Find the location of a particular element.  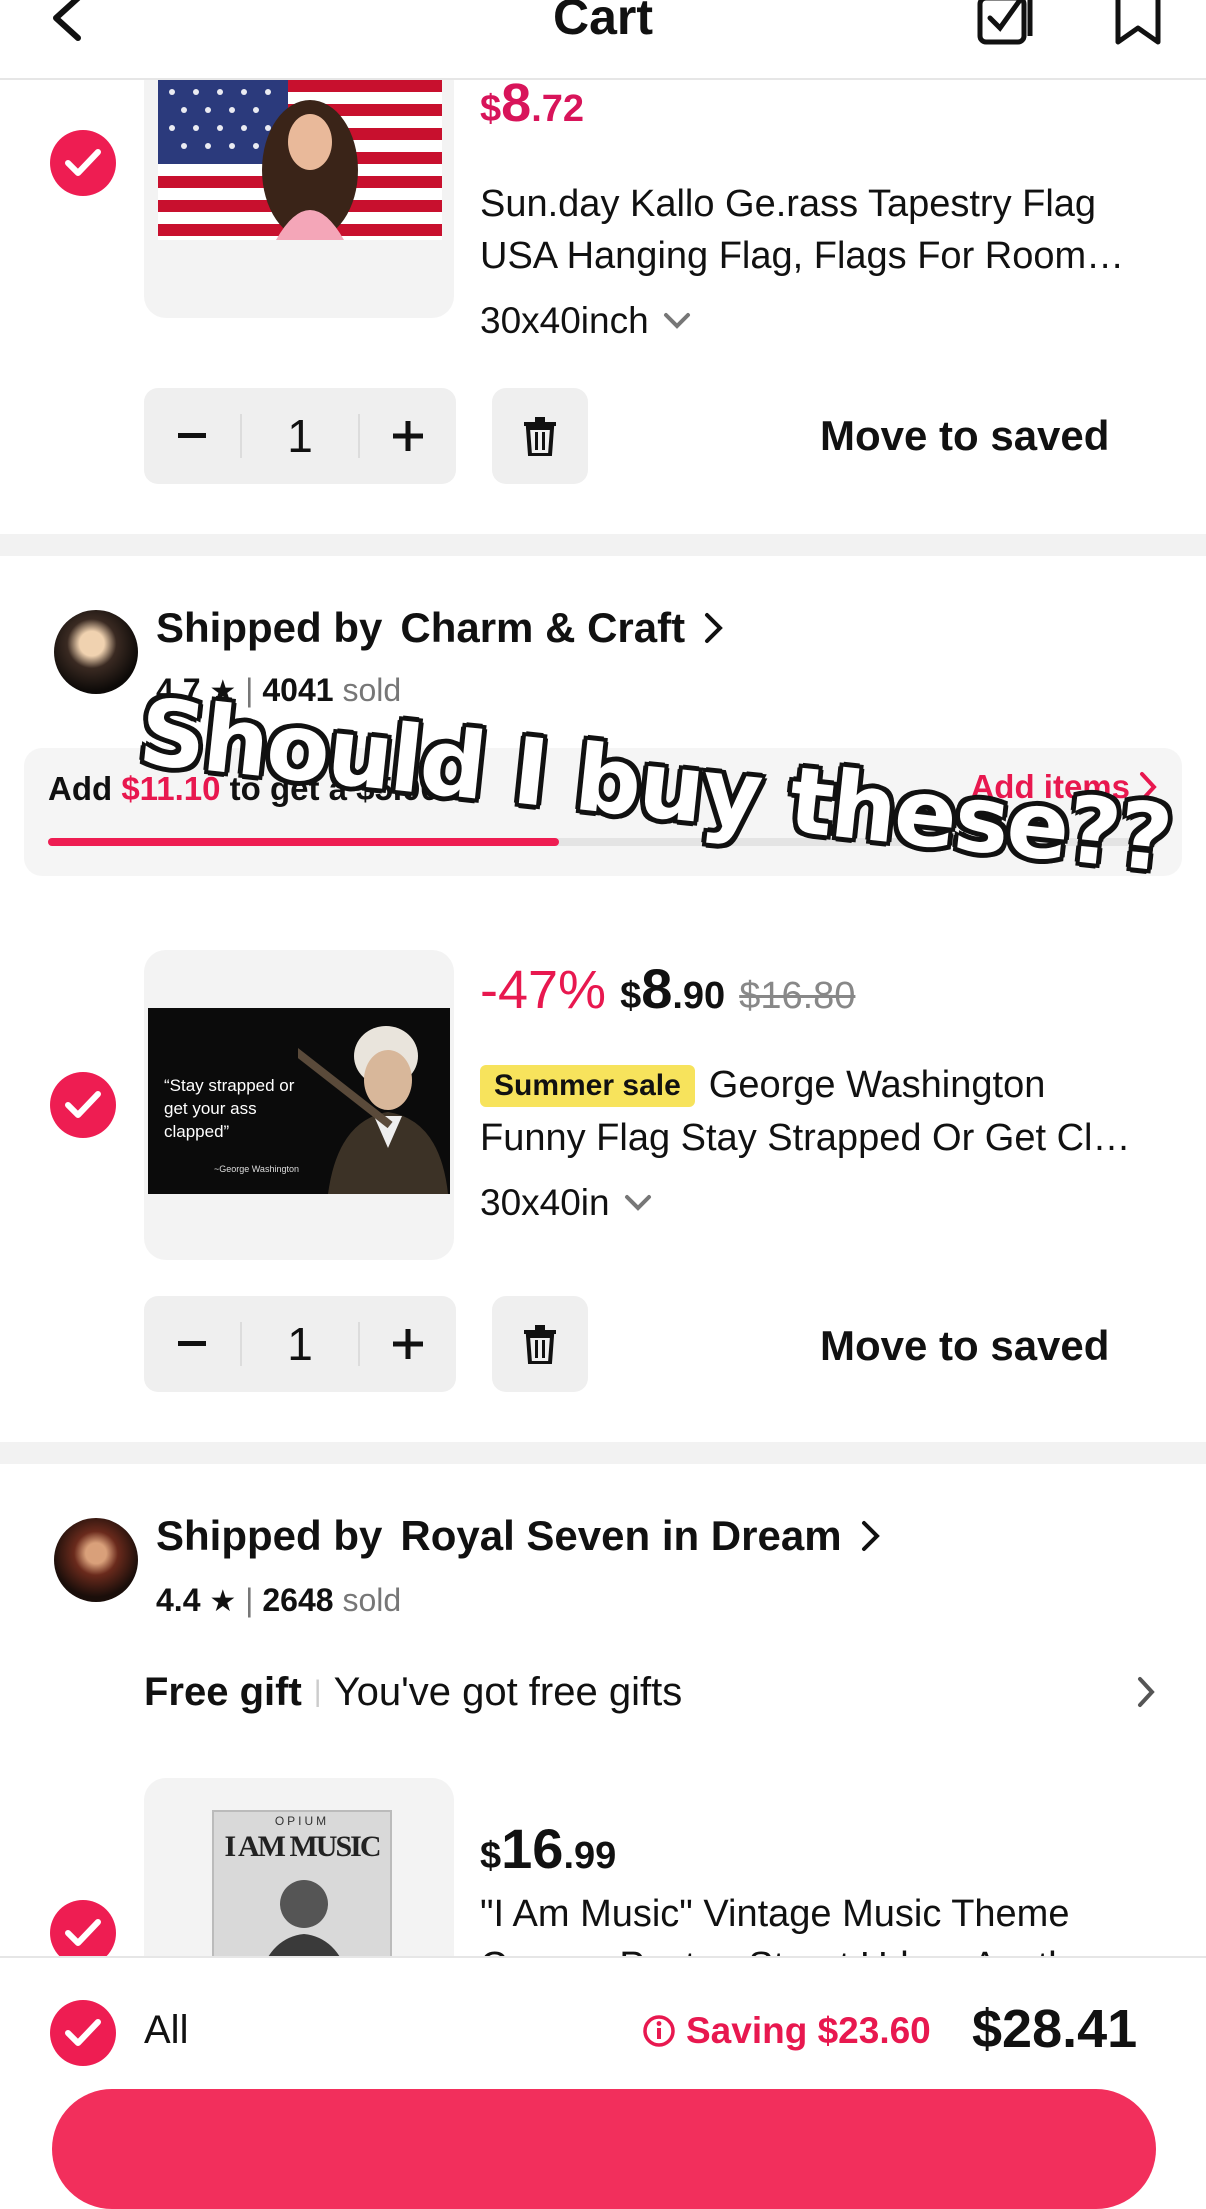

cart-header: Cart is located at coordinates (603, 40).